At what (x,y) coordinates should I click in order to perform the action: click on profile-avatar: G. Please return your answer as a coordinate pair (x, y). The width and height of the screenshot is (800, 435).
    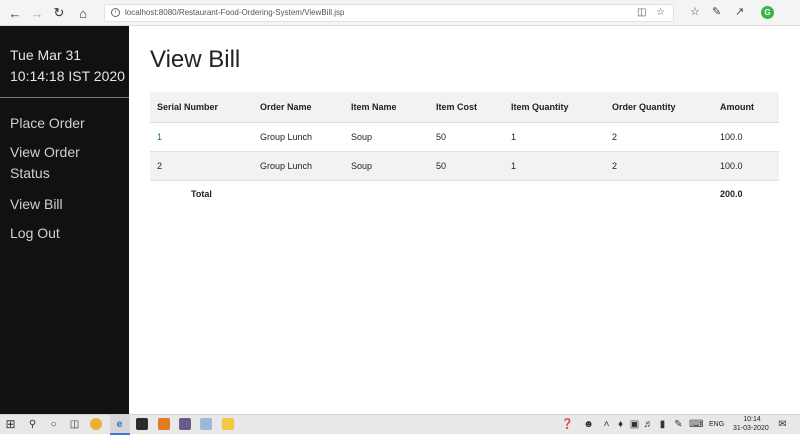
    Looking at the image, I should click on (767, 12).